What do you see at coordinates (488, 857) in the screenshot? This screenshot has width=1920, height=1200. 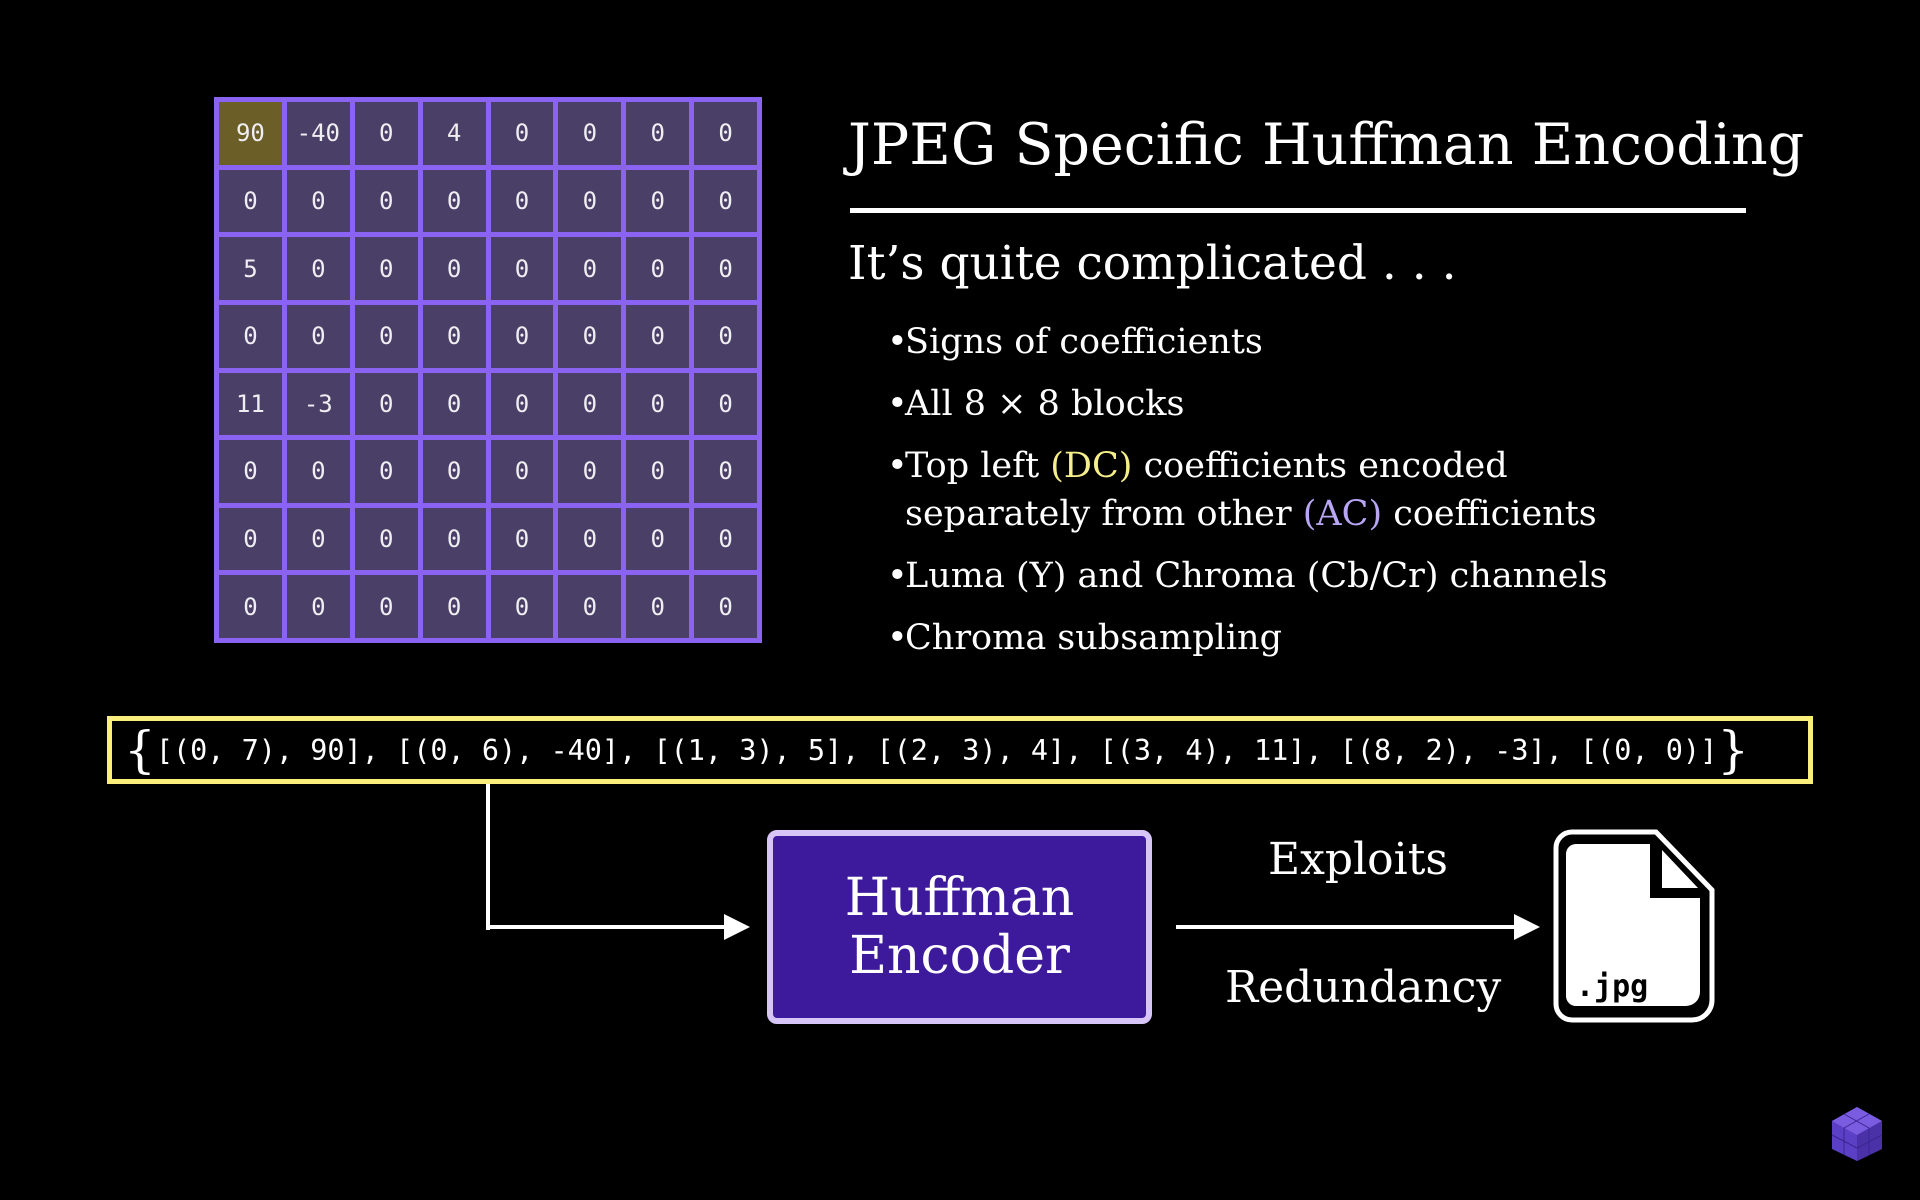 I see `connector-vertical` at bounding box center [488, 857].